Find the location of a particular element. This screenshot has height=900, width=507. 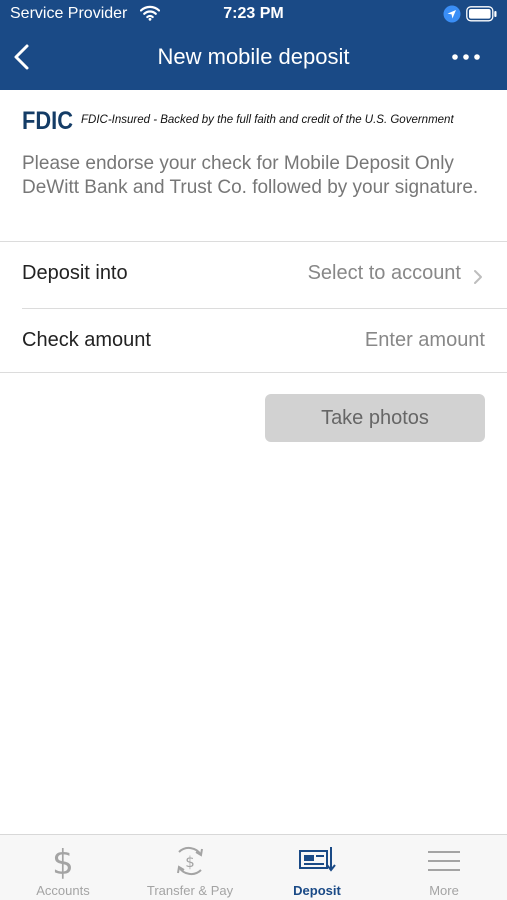

tab-more: More is located at coordinates (444, 867).